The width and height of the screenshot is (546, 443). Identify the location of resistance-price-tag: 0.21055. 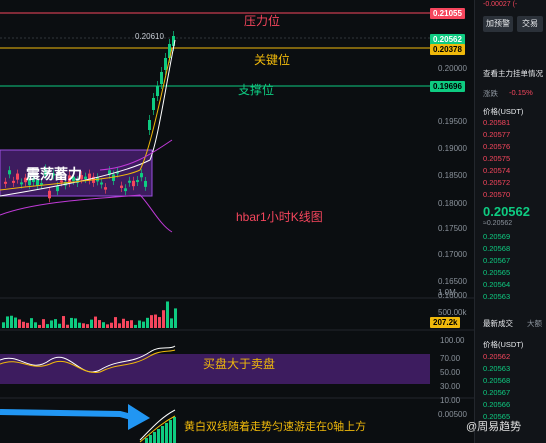
(447, 13).